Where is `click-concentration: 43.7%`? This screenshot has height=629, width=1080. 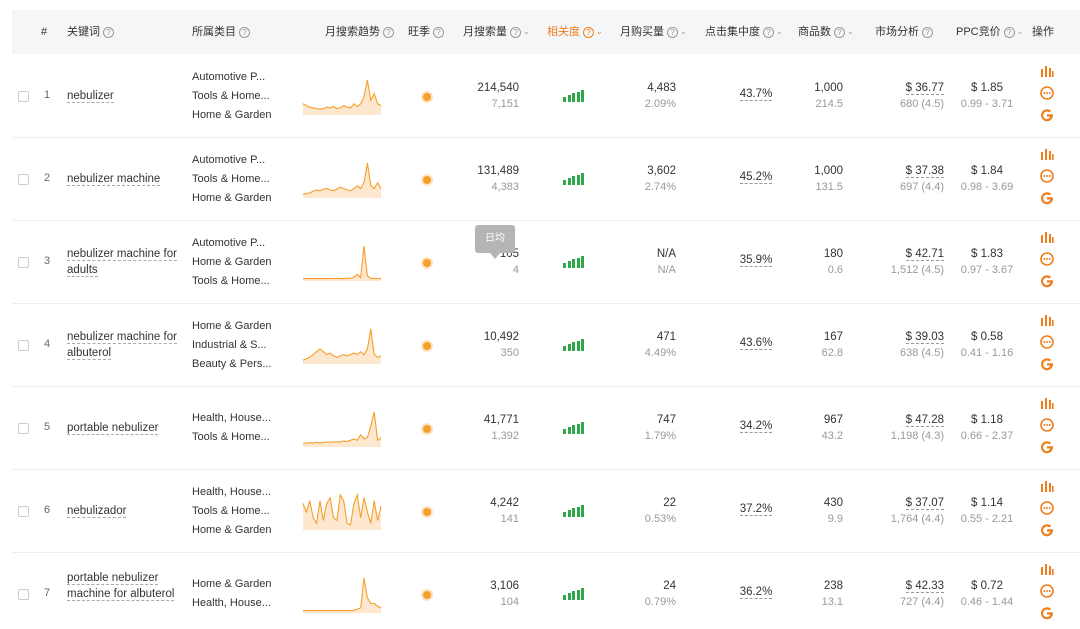
click-concentration: 43.7% is located at coordinates (756, 94).